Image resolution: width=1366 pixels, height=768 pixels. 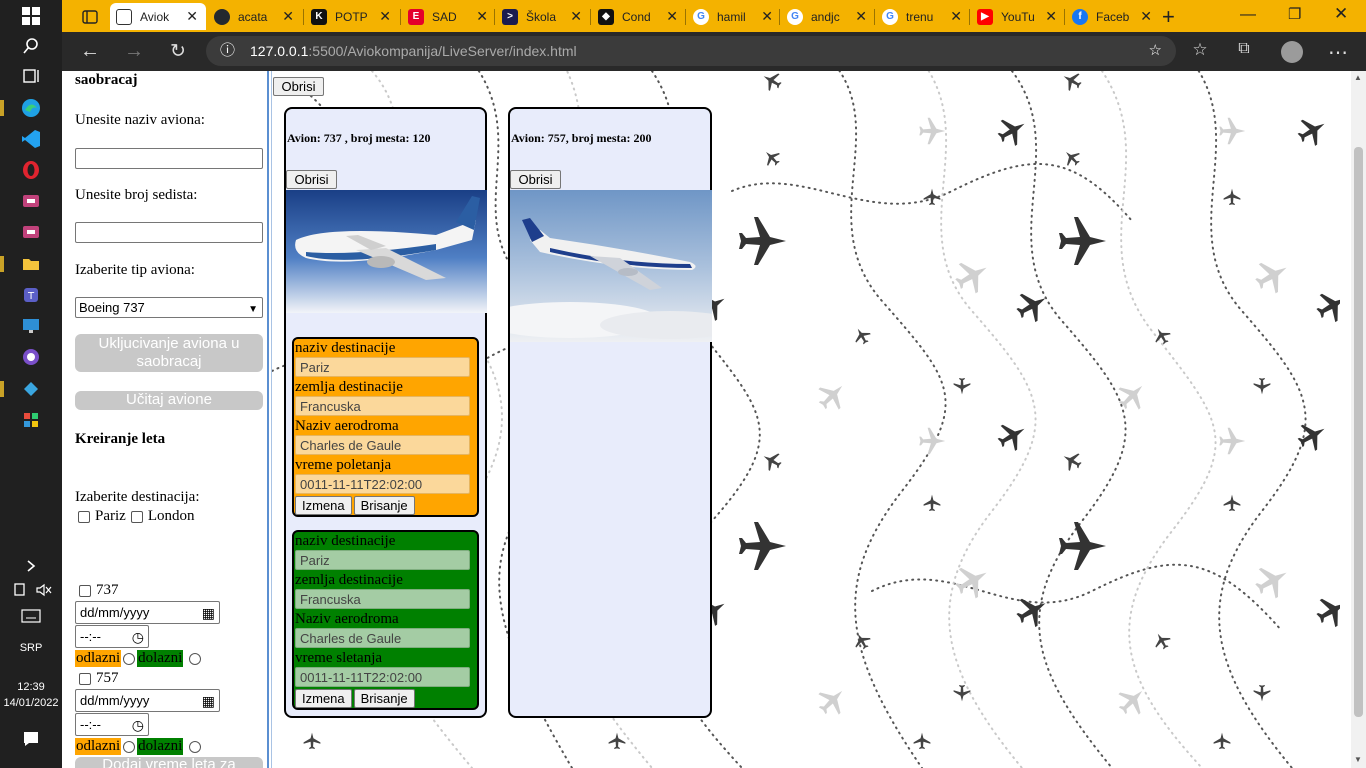 What do you see at coordinates (147, 612) in the screenshot?
I see `date-input-737: dd/mm/yyyy ▦` at bounding box center [147, 612].